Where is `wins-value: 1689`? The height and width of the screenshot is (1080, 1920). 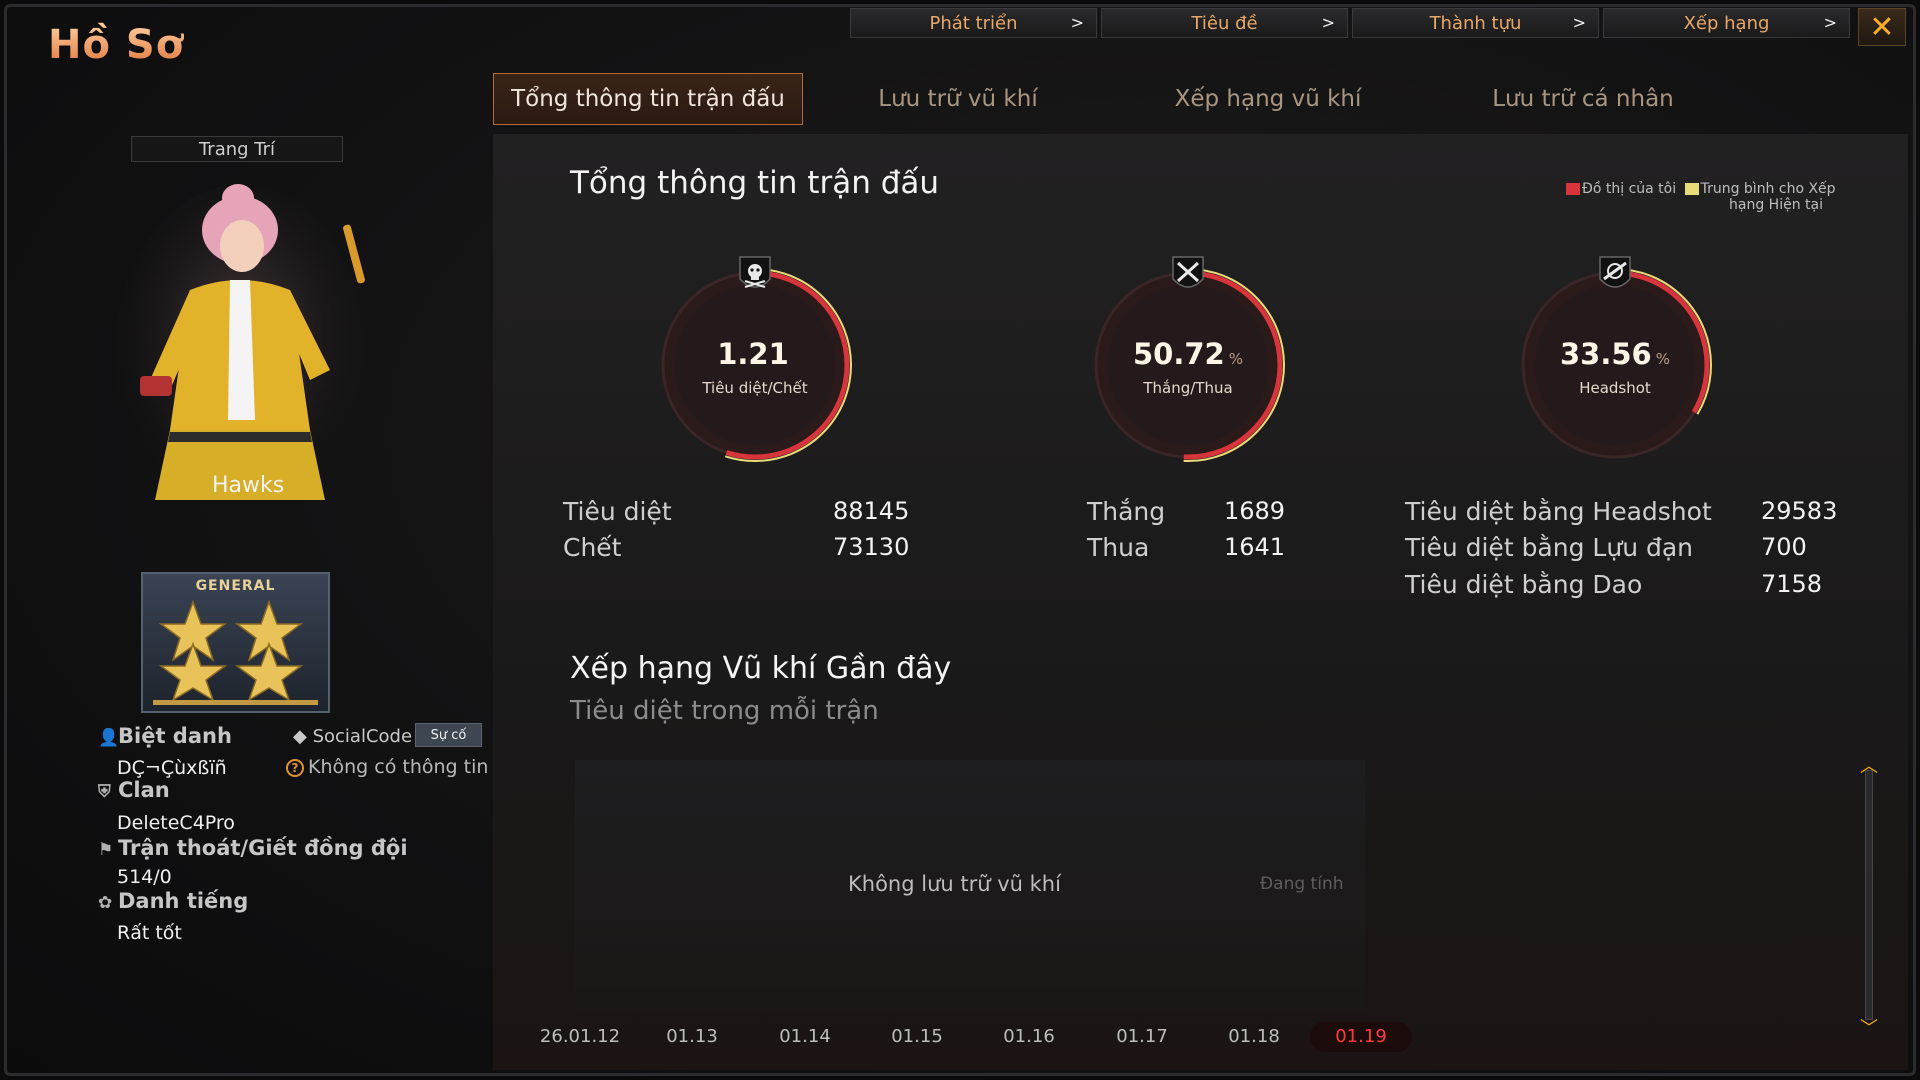
wins-value: 1689 is located at coordinates (1255, 511).